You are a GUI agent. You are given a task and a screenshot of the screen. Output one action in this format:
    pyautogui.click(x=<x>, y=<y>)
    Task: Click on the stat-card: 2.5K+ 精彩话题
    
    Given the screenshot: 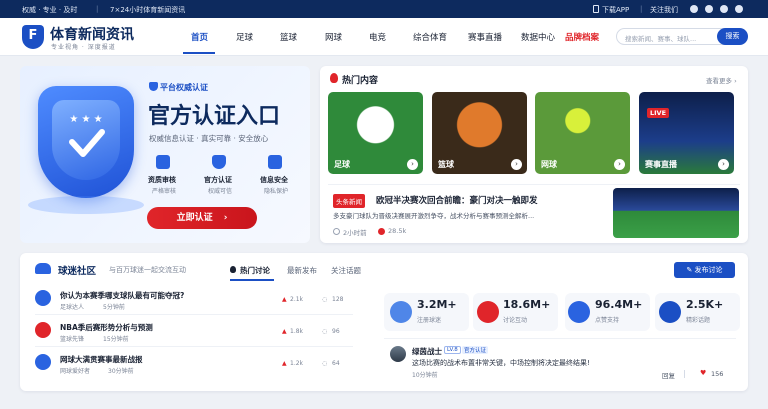 What is the action you would take?
    pyautogui.click(x=697, y=312)
    